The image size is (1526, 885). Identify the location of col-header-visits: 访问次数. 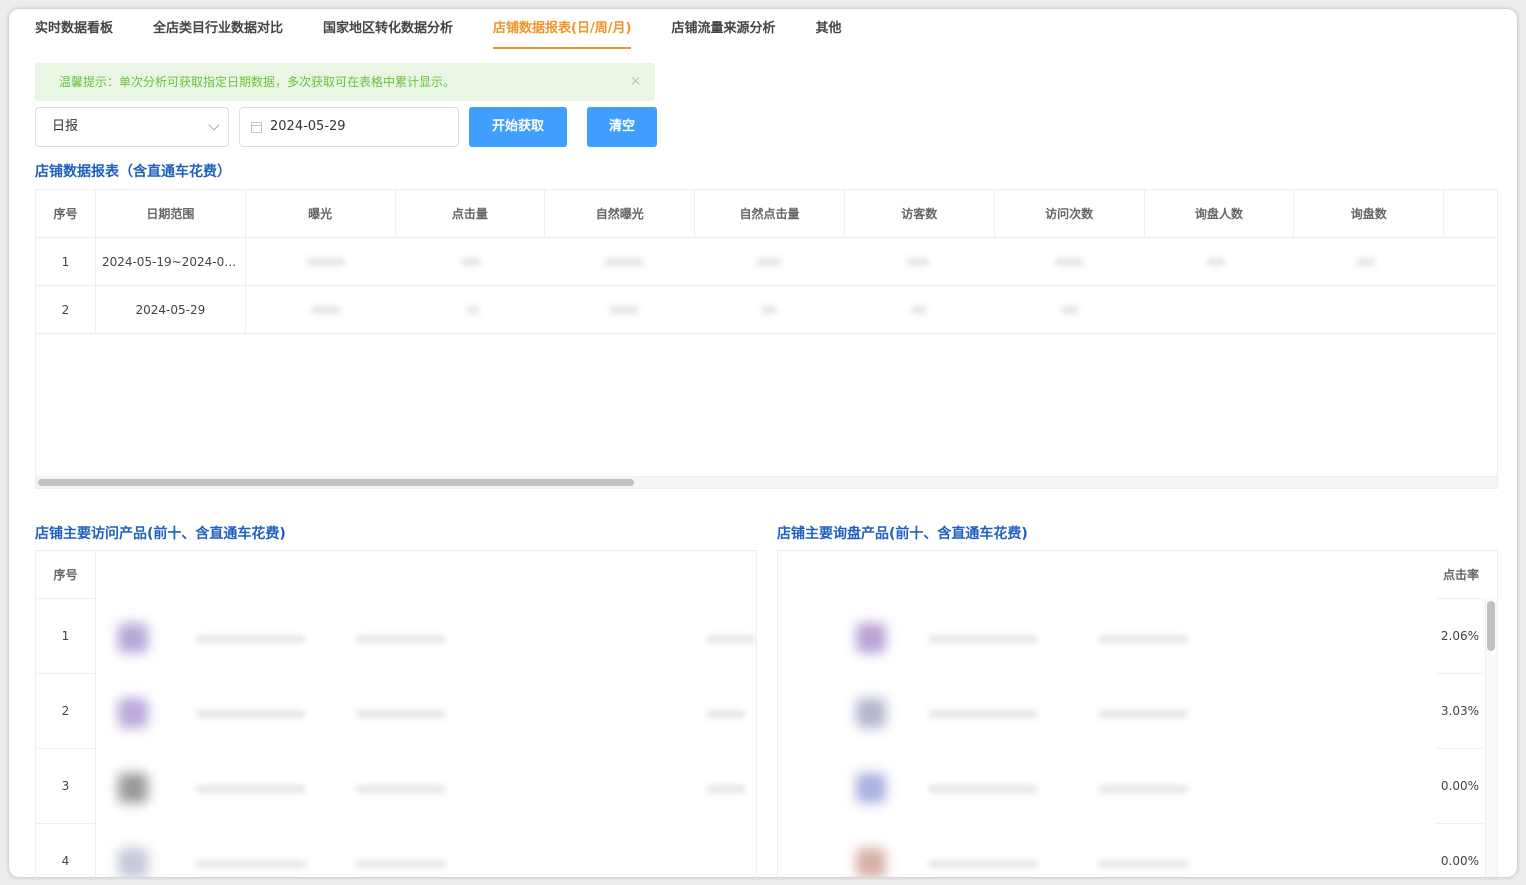
(1069, 214).